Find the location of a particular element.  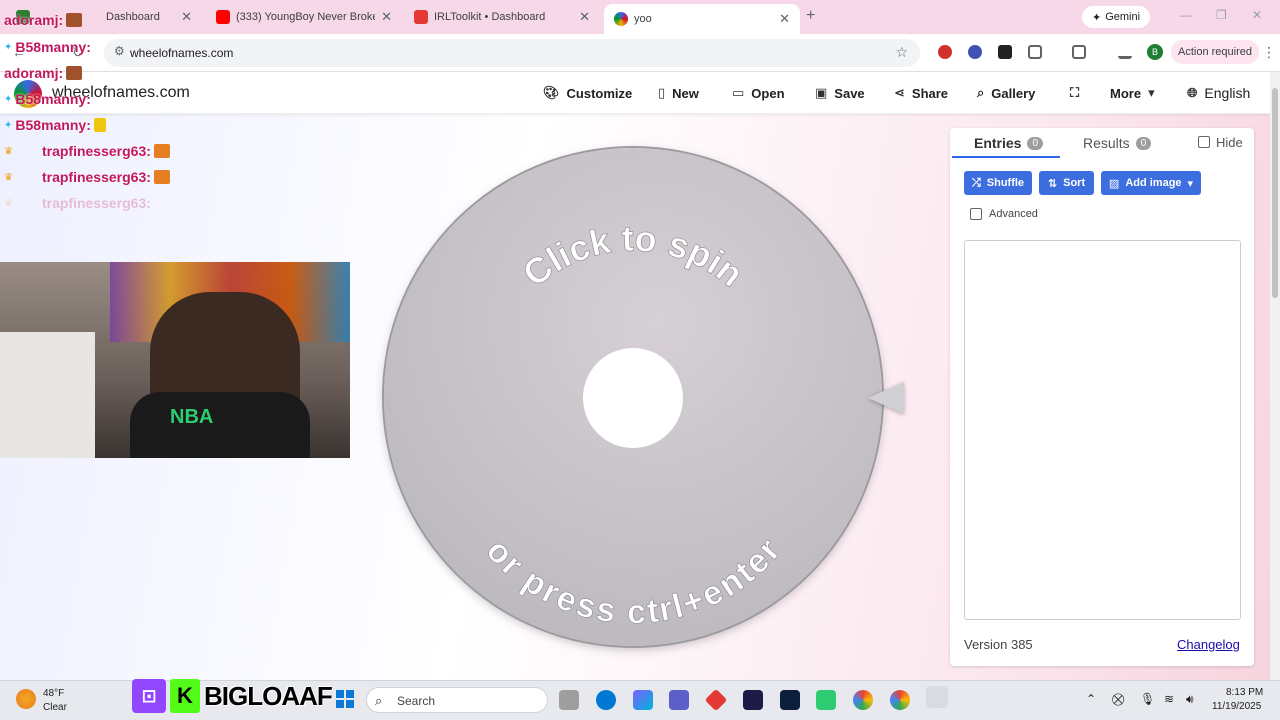

chat-message: adoramj: is located at coordinates (43, 73).